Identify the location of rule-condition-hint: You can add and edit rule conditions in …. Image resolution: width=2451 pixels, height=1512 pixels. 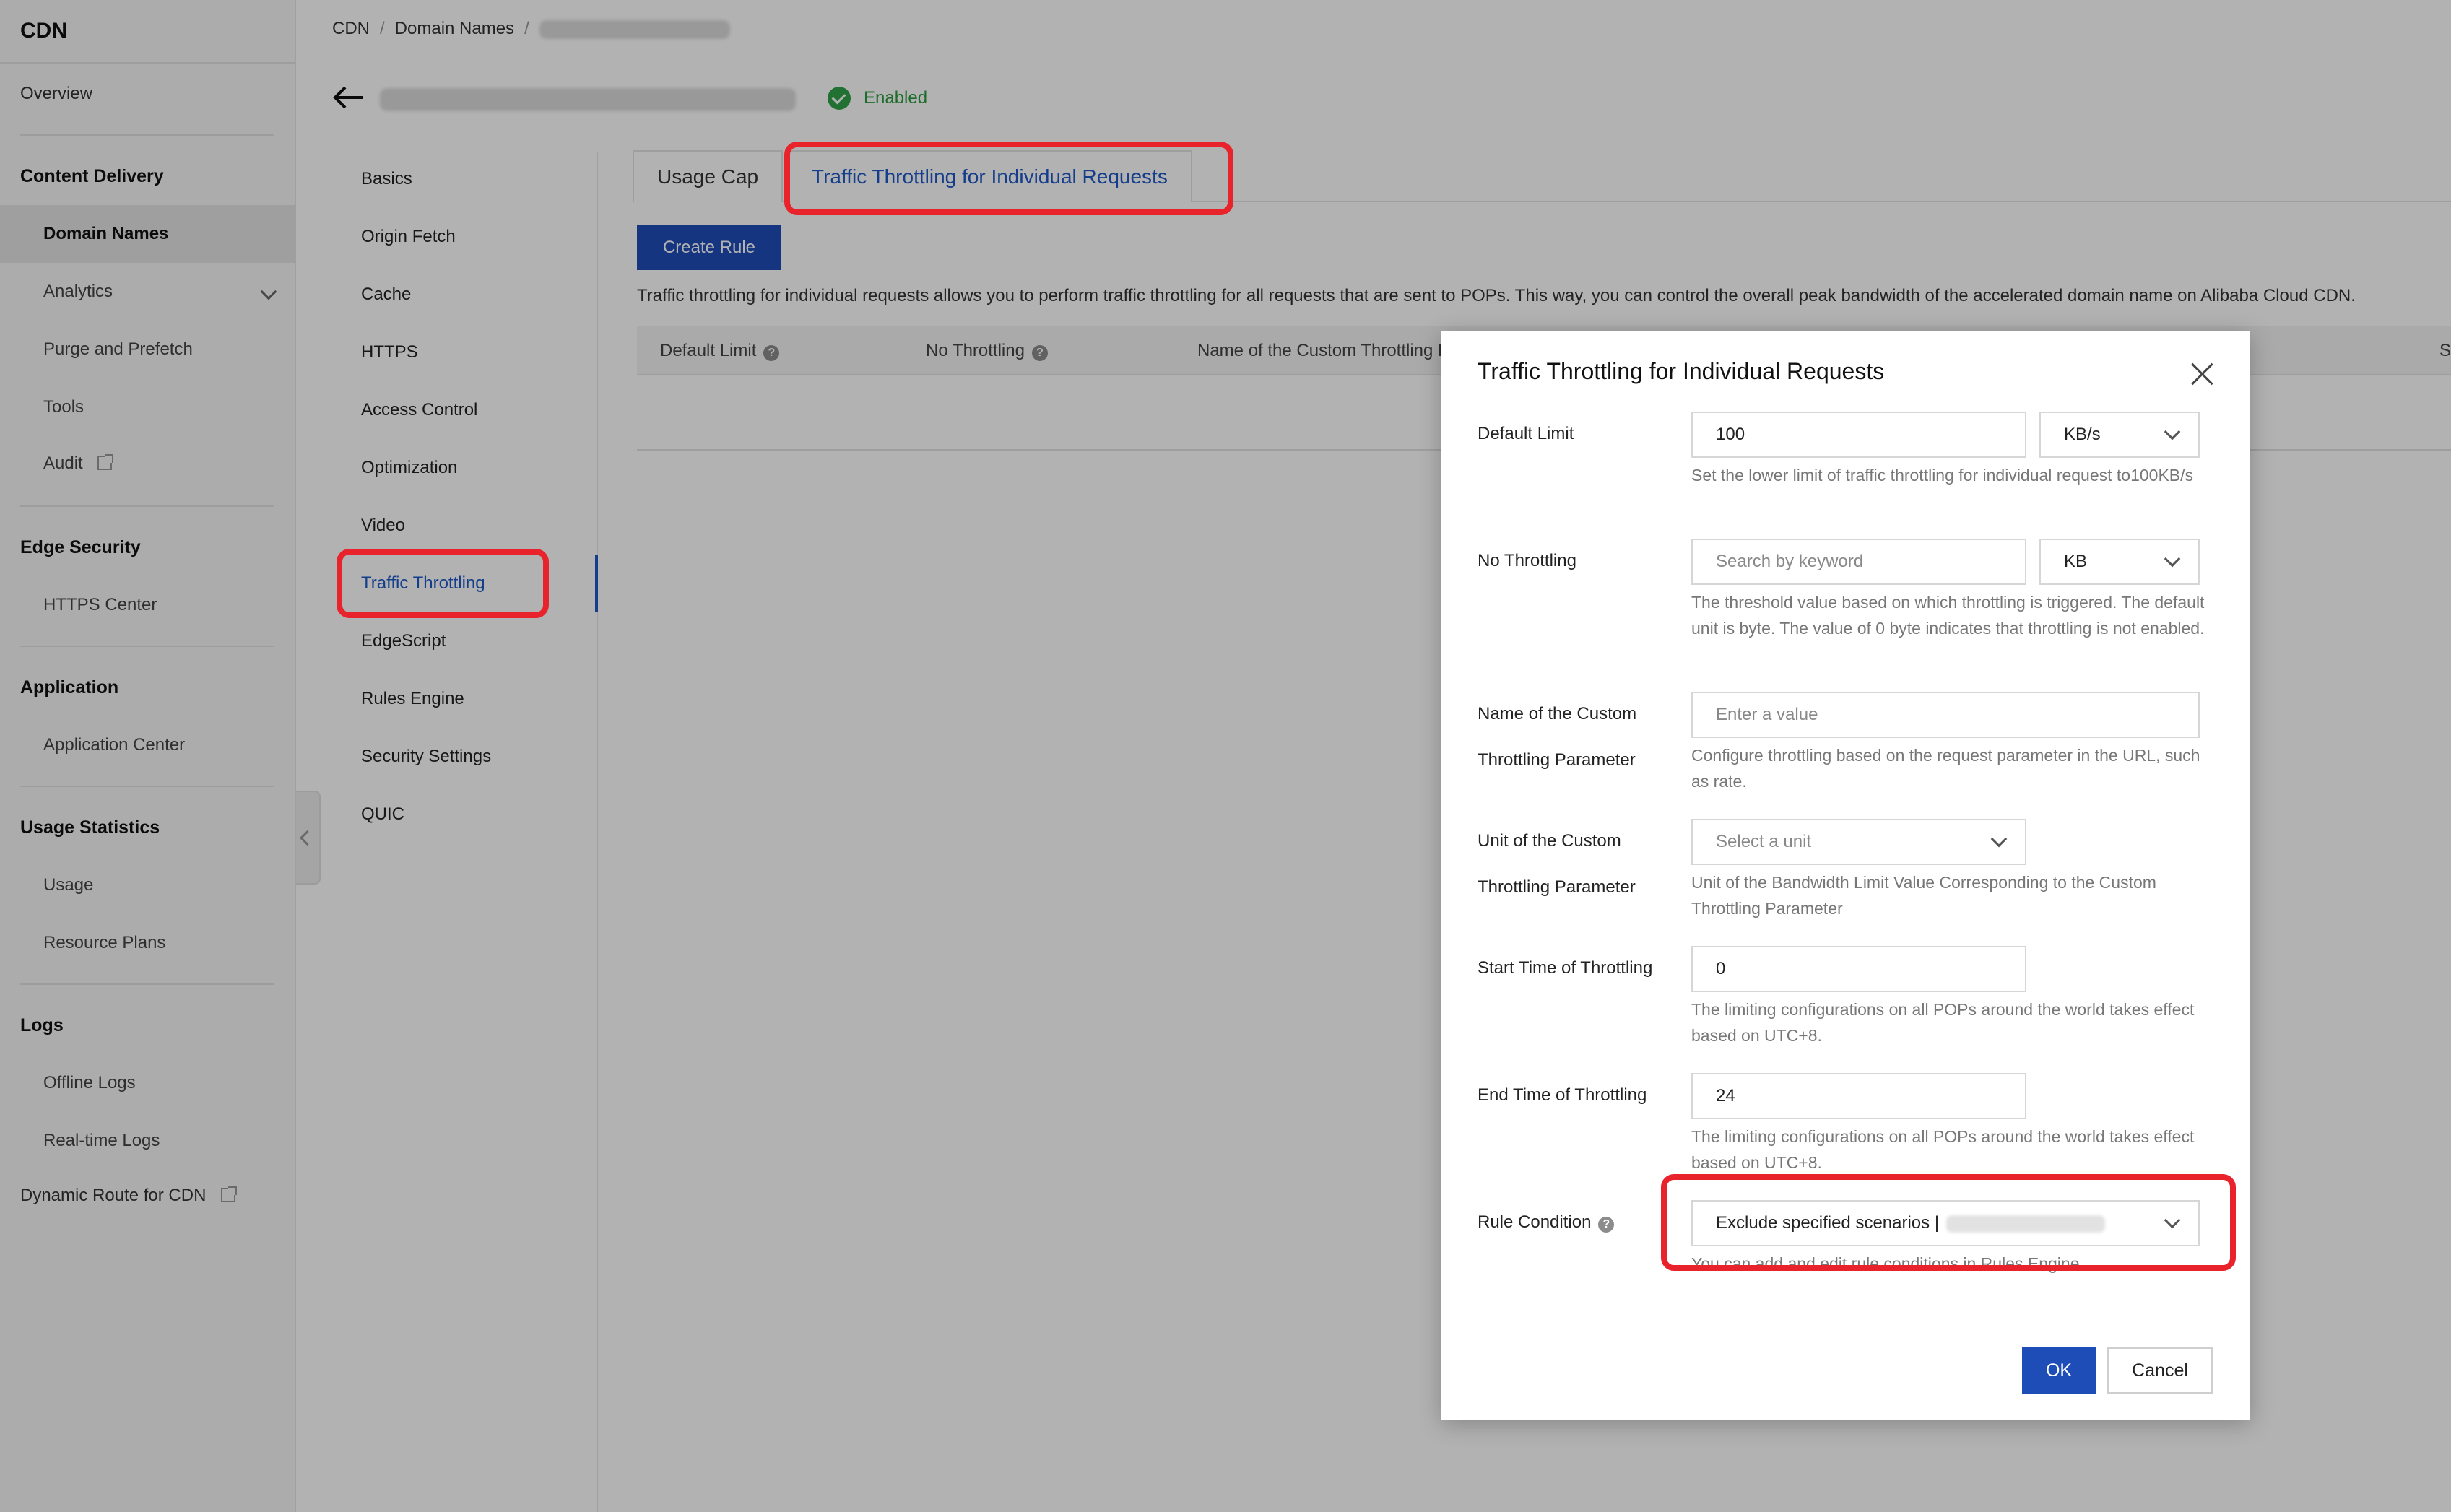
(1887, 1263).